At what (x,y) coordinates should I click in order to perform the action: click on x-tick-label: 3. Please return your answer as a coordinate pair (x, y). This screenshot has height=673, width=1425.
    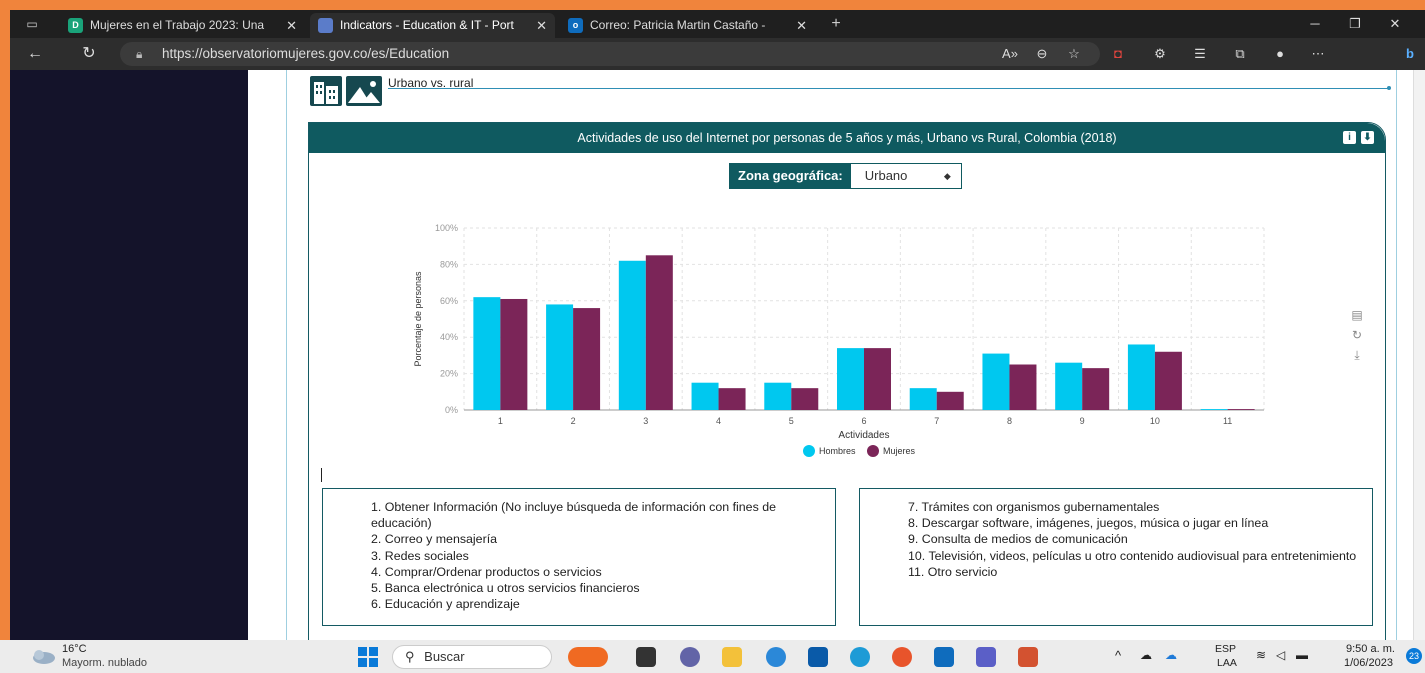
    Looking at the image, I should click on (645, 421).